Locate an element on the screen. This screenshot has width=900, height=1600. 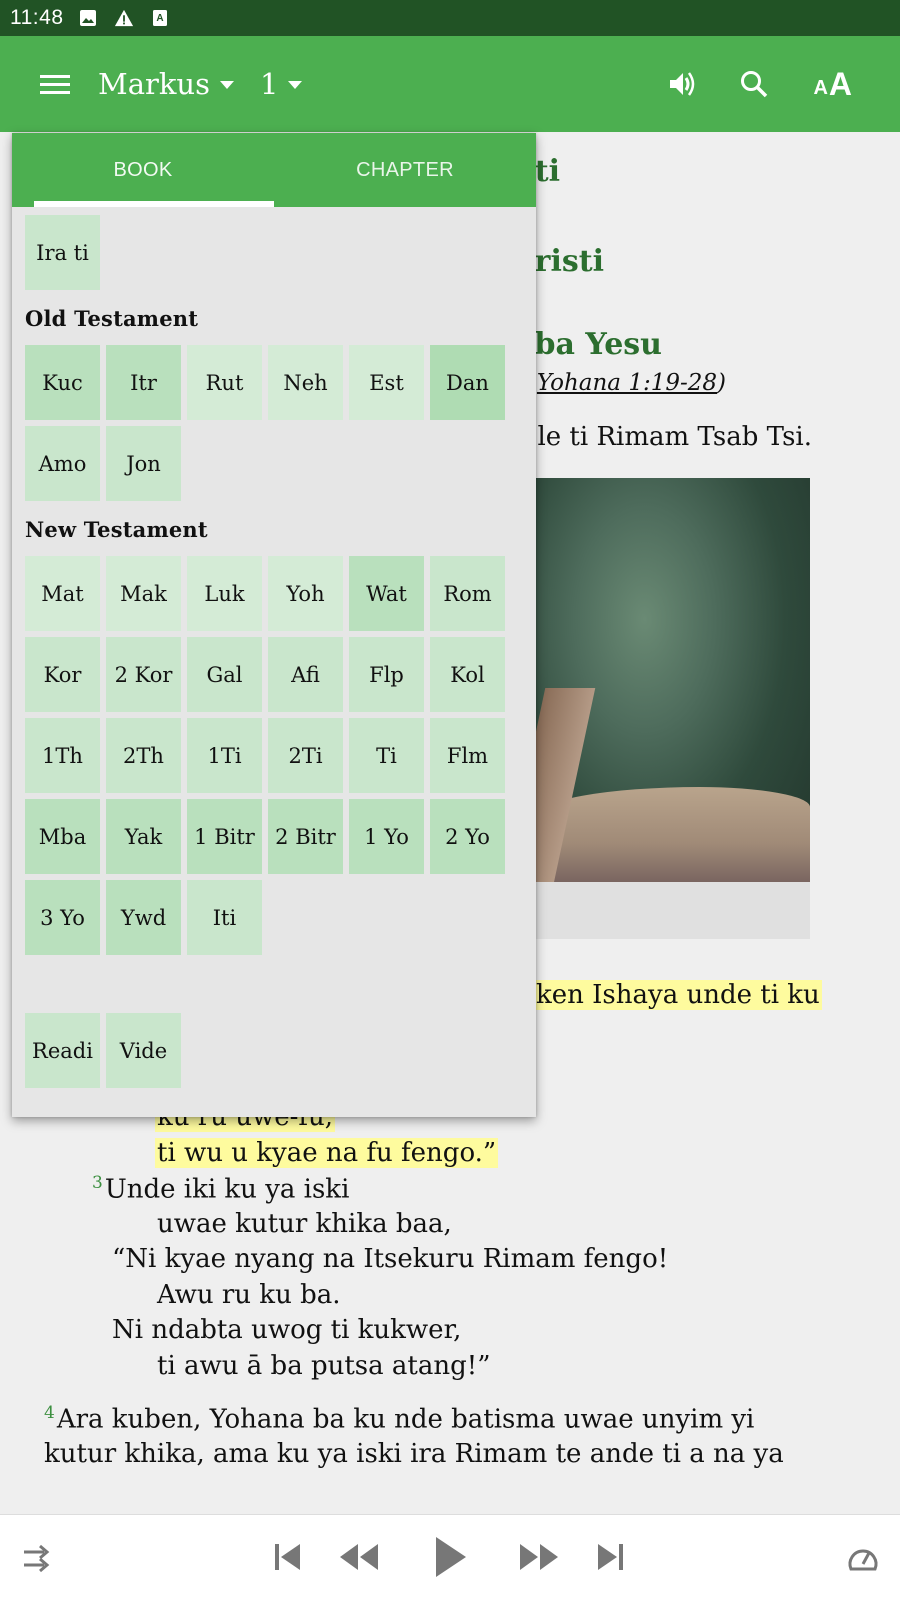
extra-tile-readings: Readi is located at coordinates (62, 1050).